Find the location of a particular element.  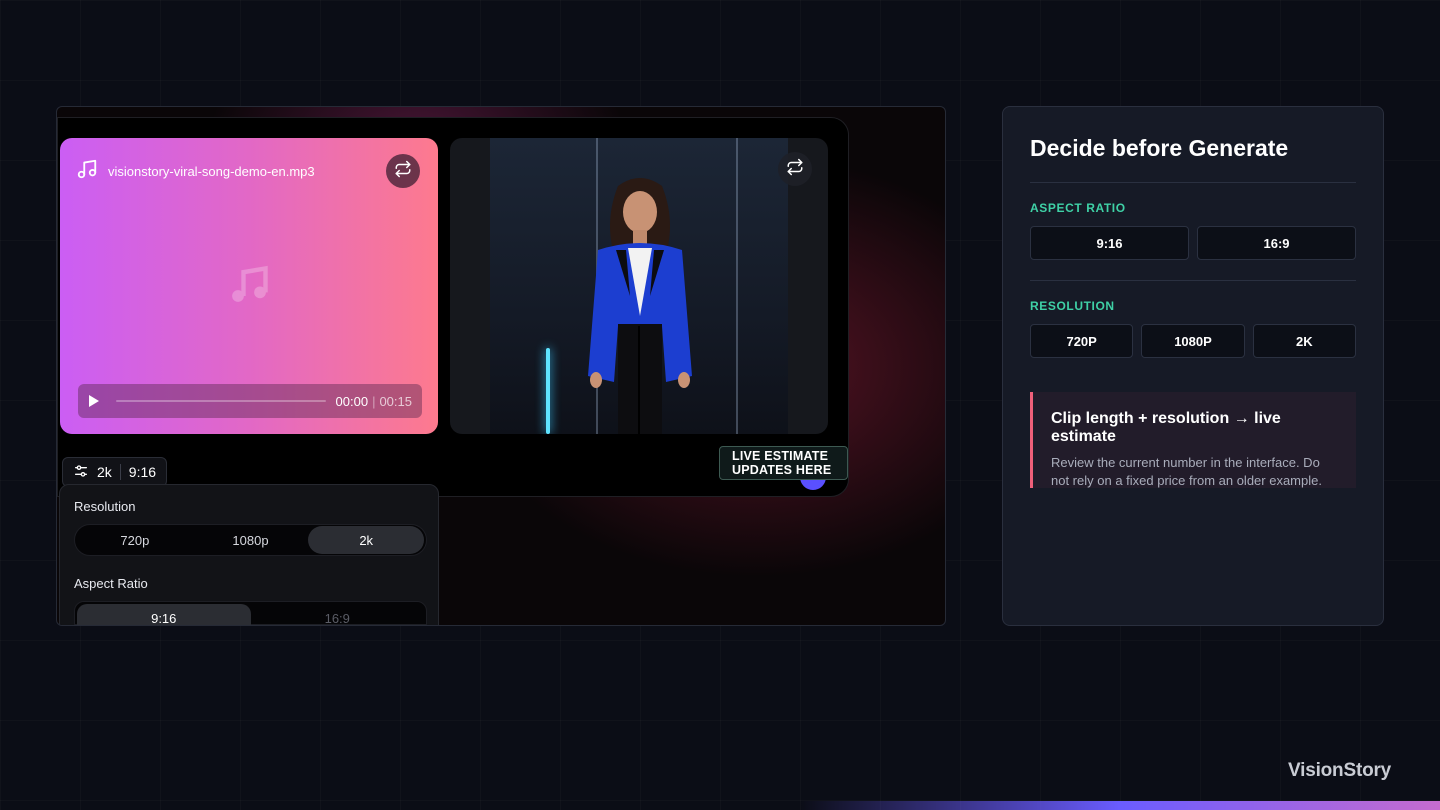

music-placeholder-icon is located at coordinates (249, 287).